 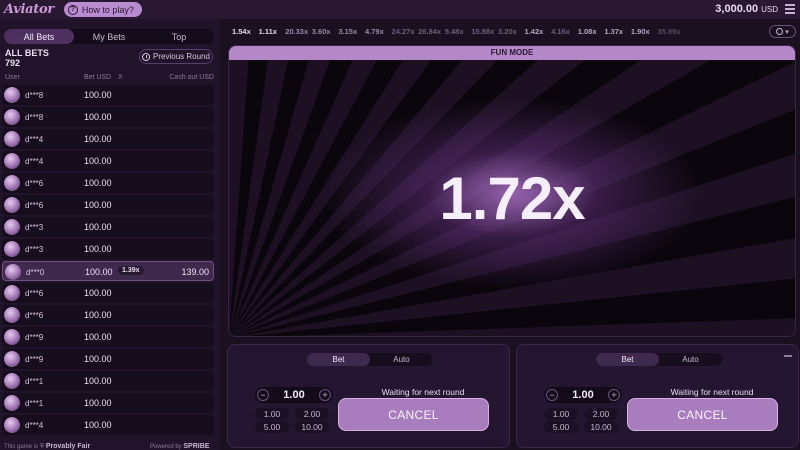 I want to click on history-multiplier: 1.11x, so click(x=272, y=33).